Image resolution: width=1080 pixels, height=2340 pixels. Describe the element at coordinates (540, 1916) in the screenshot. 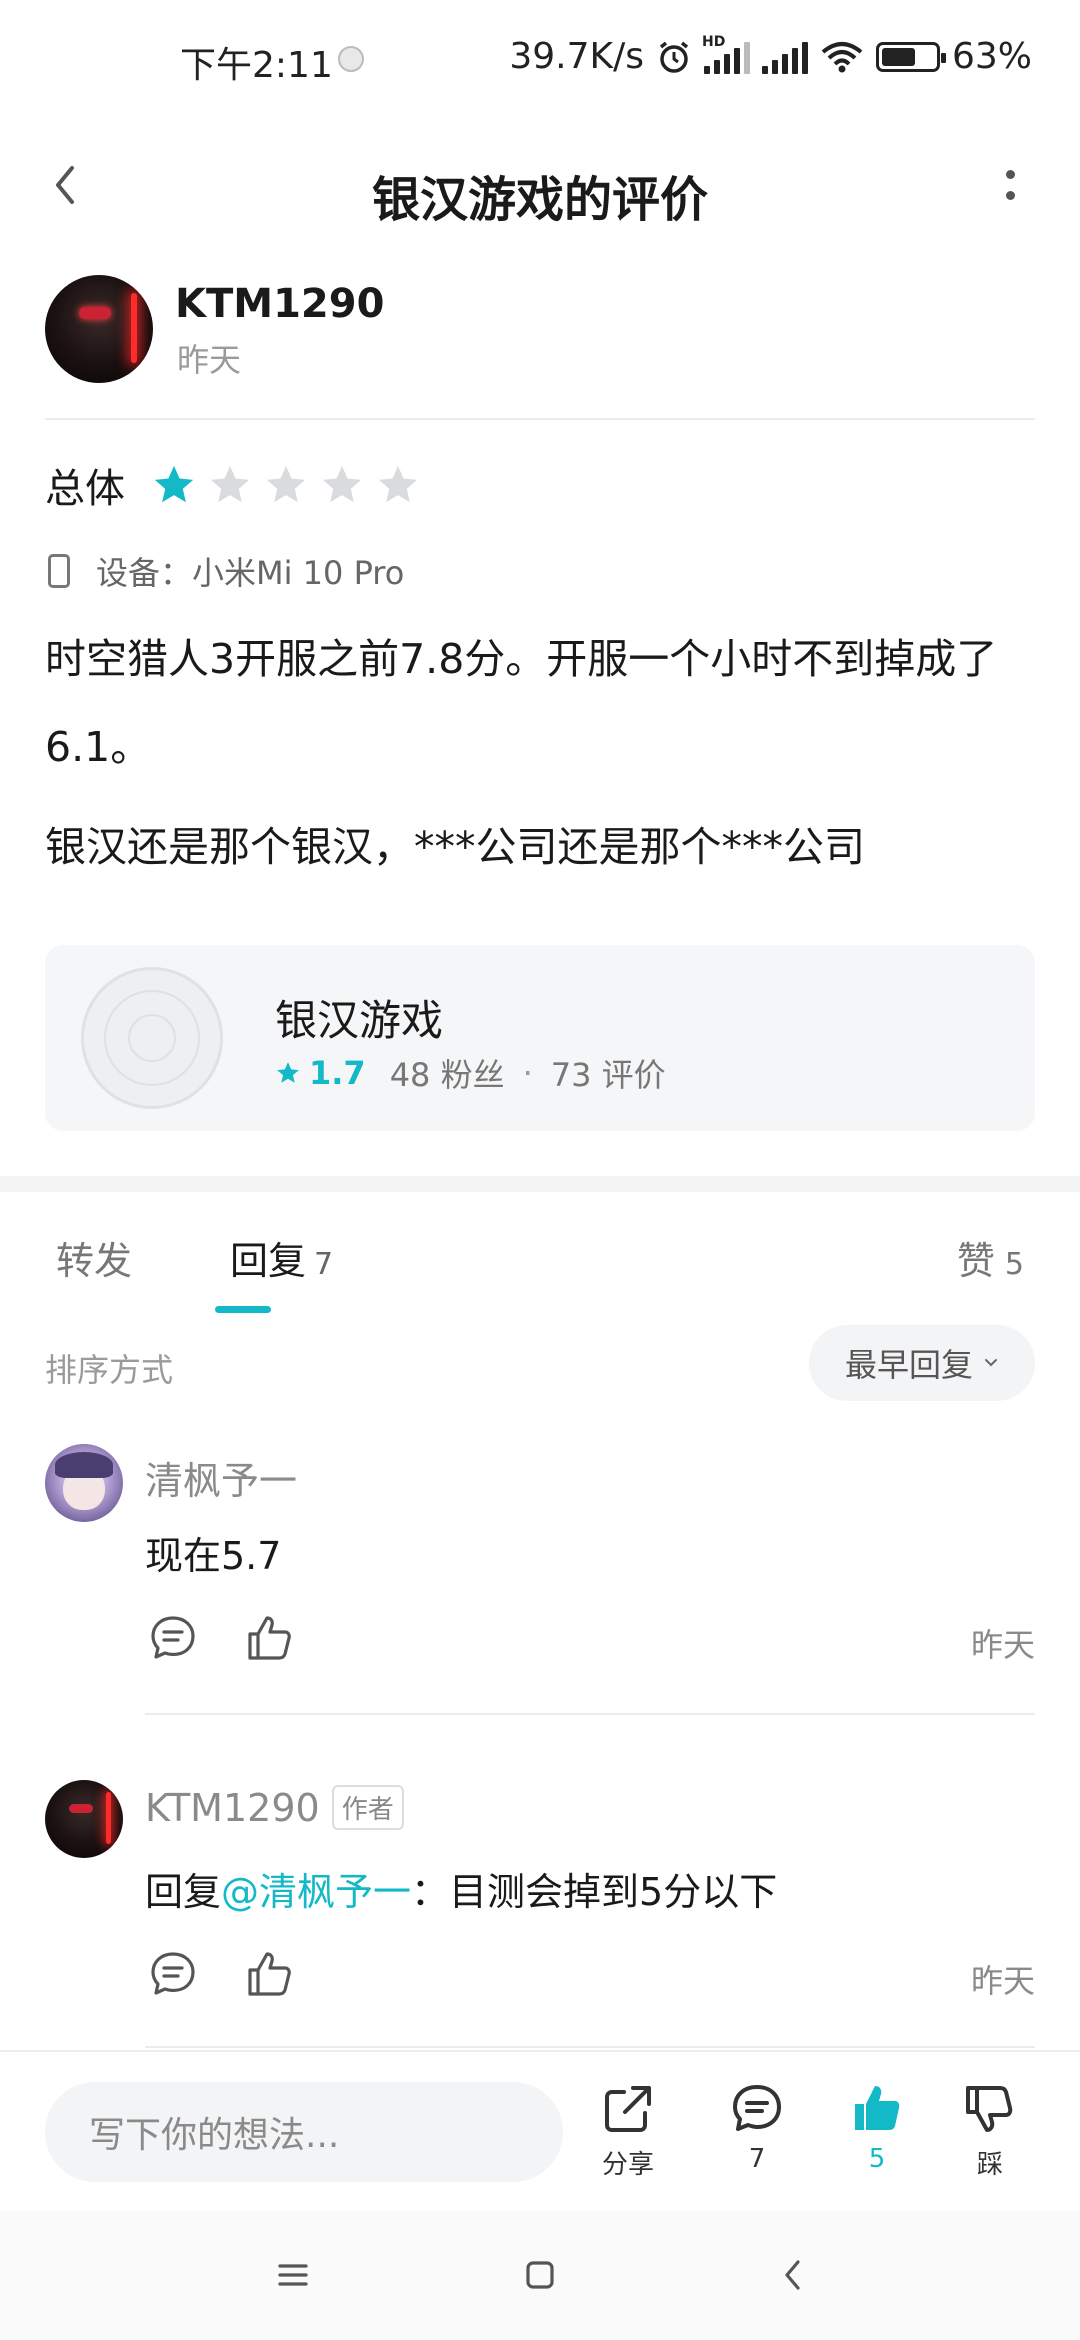

I see `comment-item: KTM1290 作者 回复@清枫予一：目测会掉到5分以下 昨天` at that location.